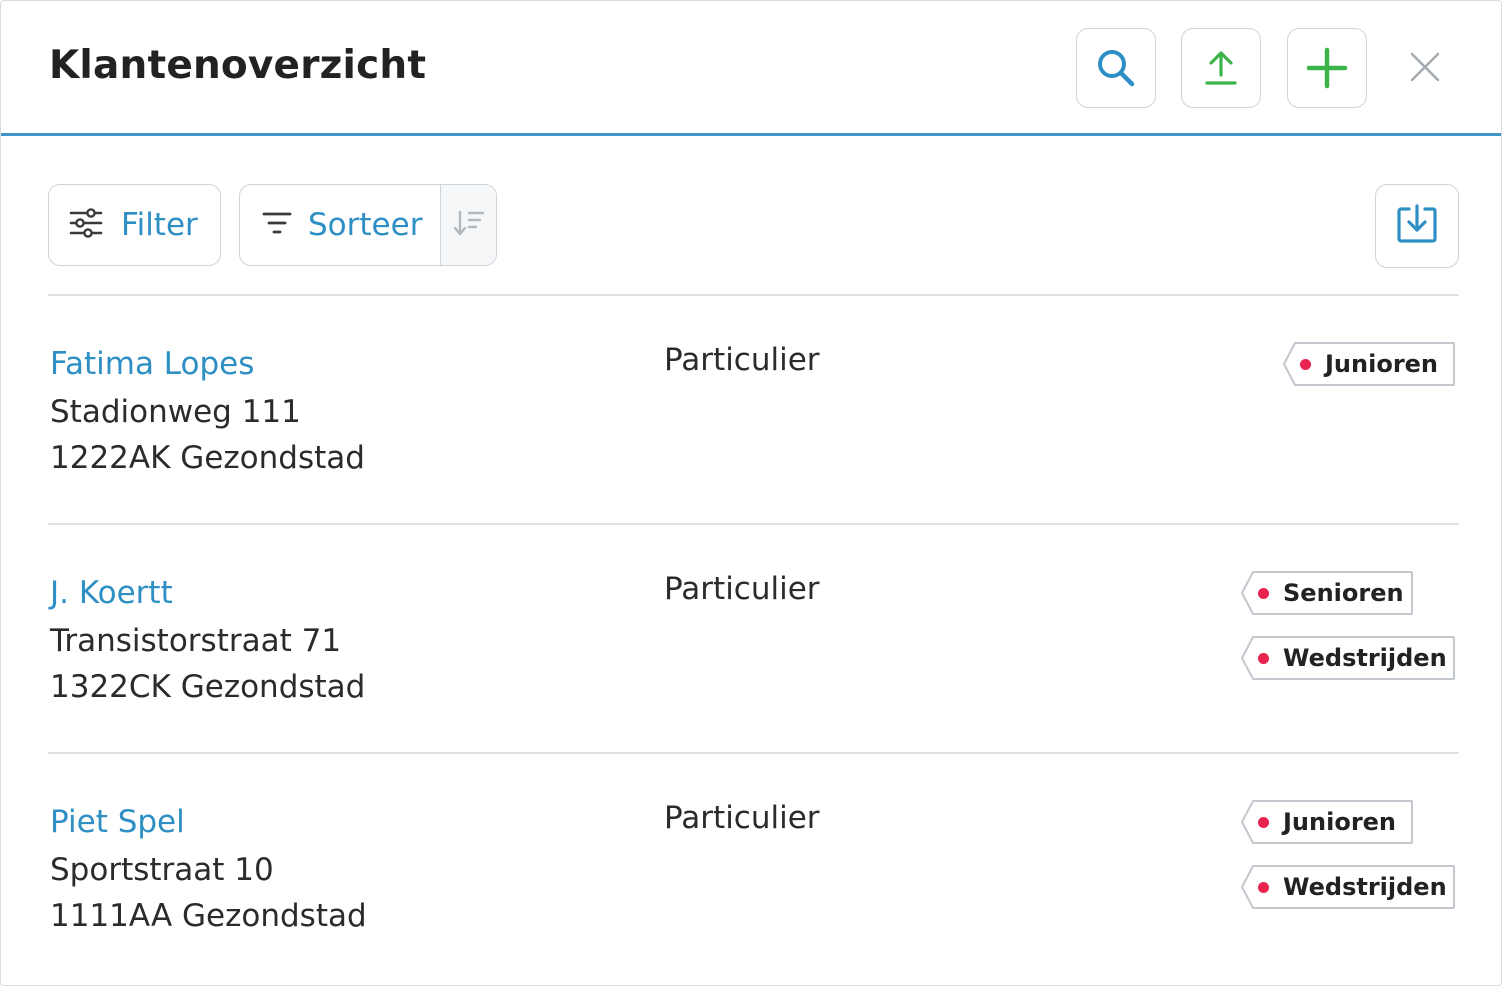 The image size is (1502, 986). I want to click on sort-control: Sorteer, so click(368, 225).